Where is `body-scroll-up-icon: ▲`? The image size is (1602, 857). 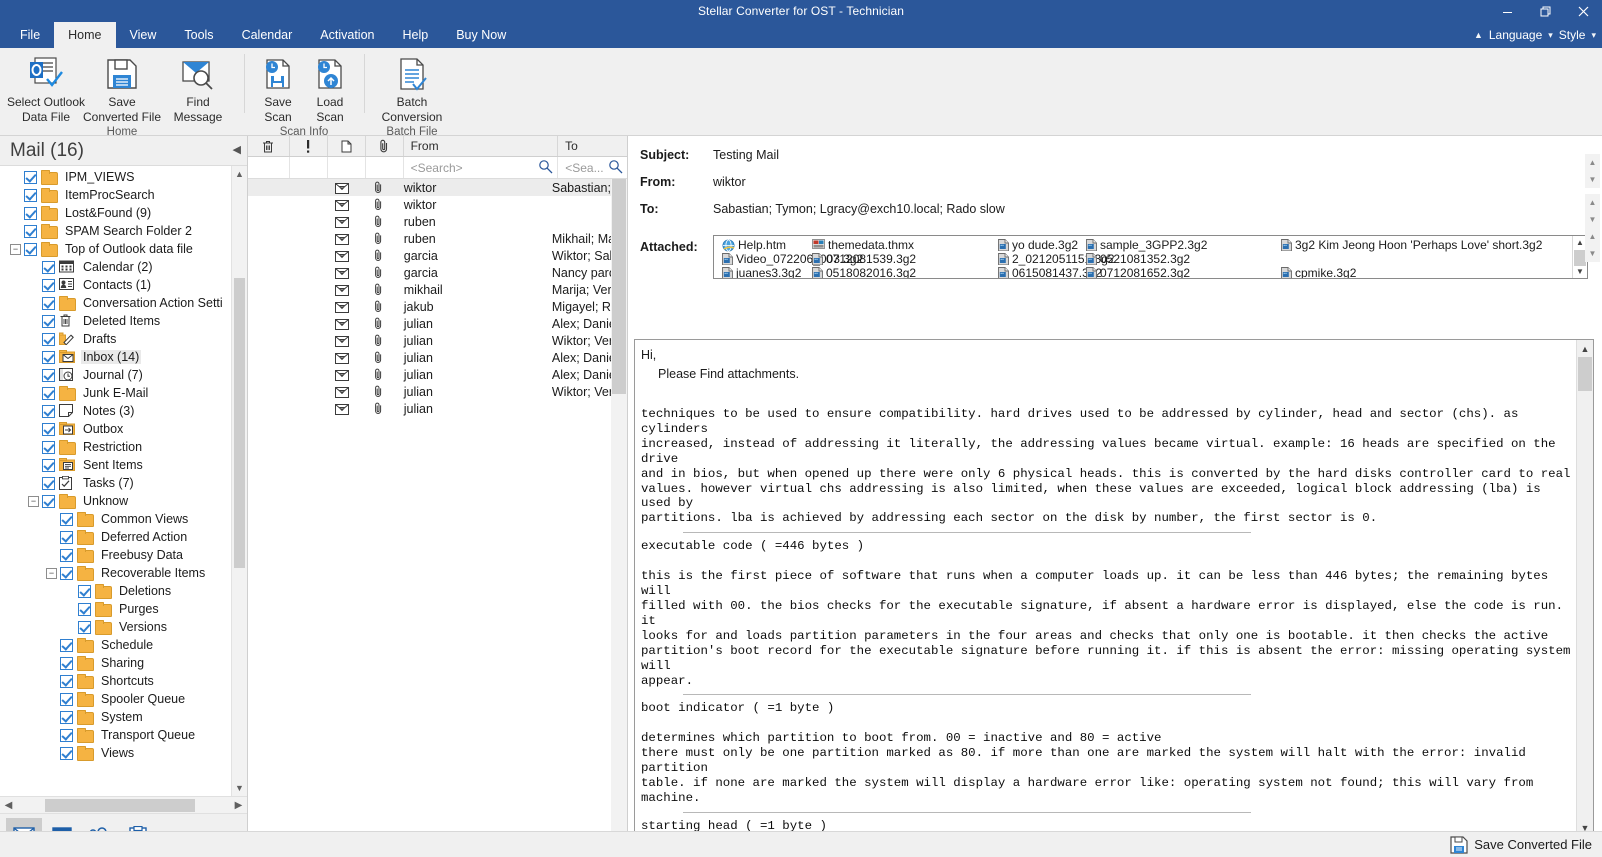 body-scroll-up-icon: ▲ is located at coordinates (1585, 348).